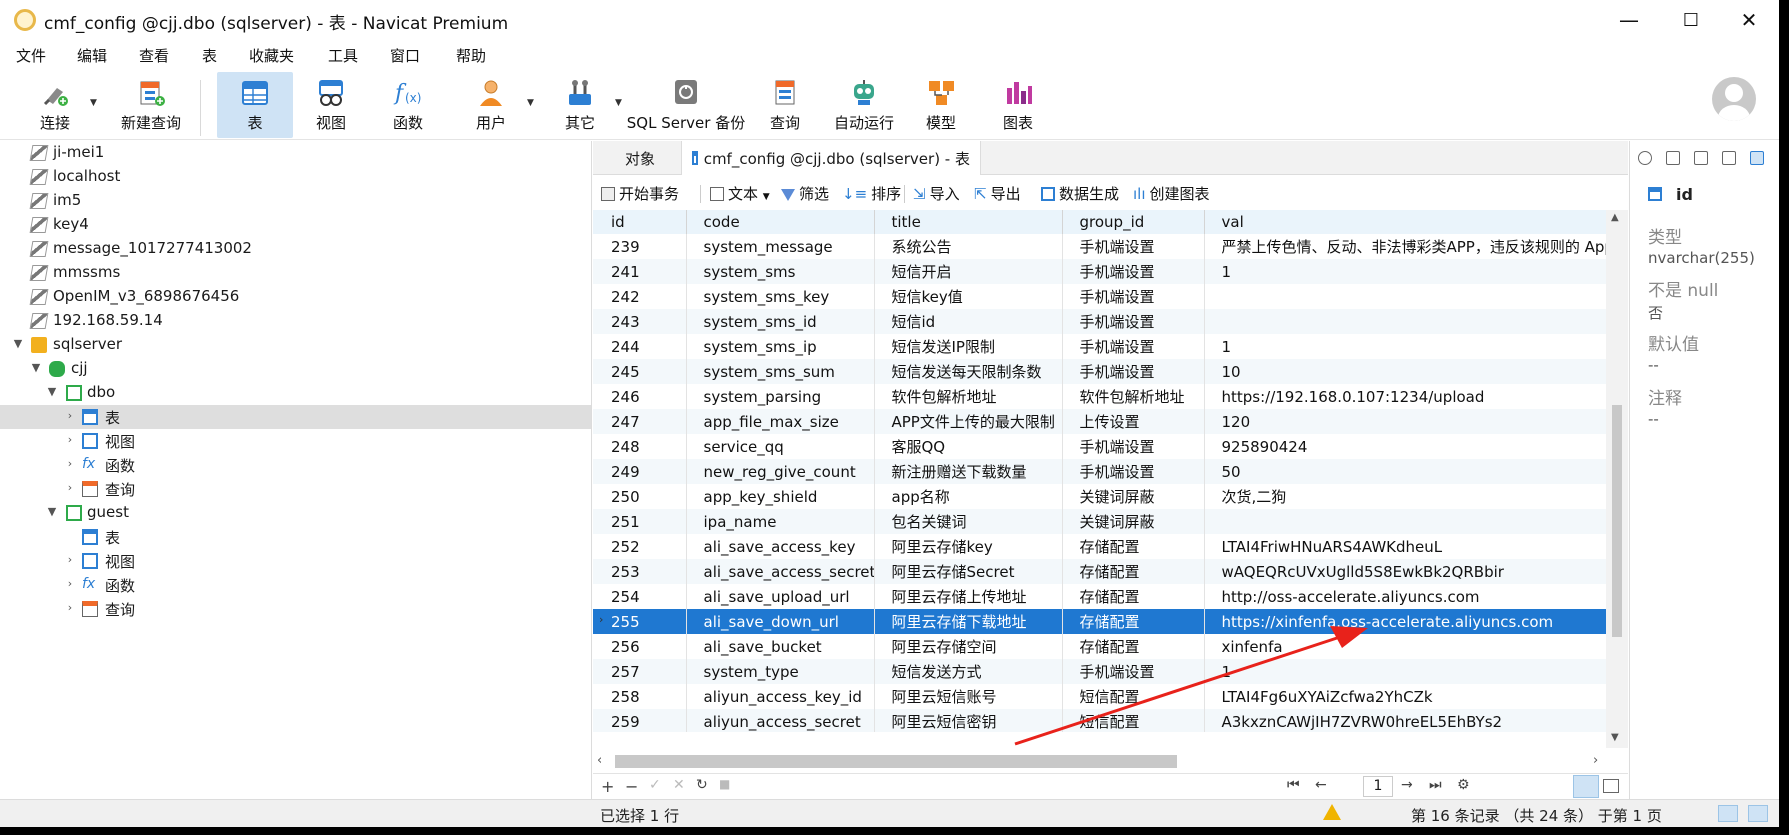 The height and width of the screenshot is (835, 1789). Describe the element at coordinates (1405, 696) in the screenshot. I see `table-cell-val: LTAI4Fg6uXYAiZcfwa2YhCZk` at that location.